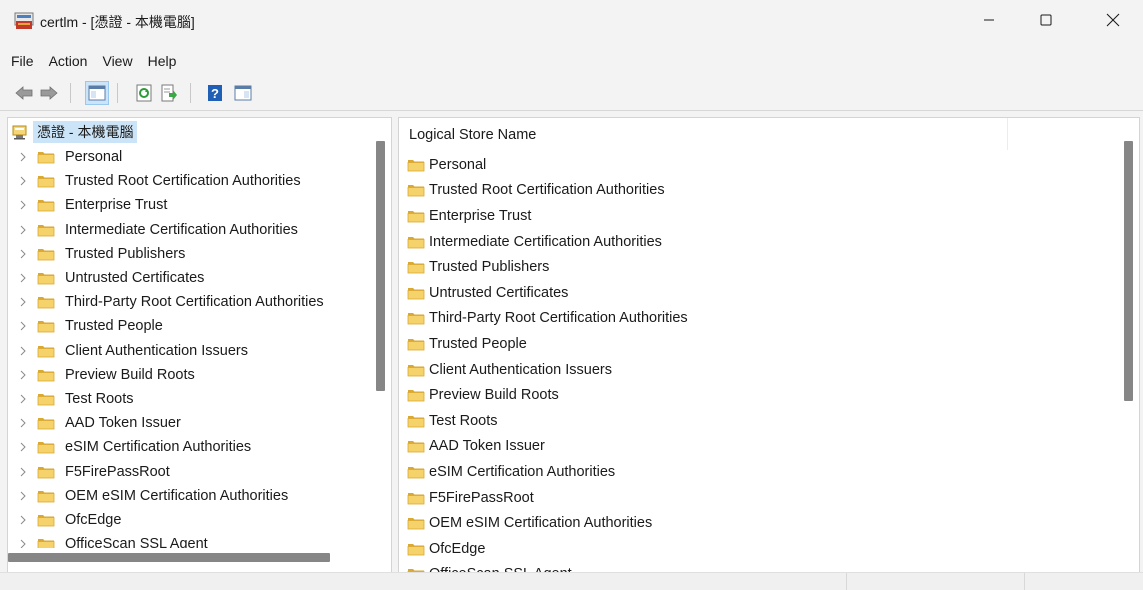  Describe the element at coordinates (190, 423) in the screenshot. I see `tree-item: AAD Token Issuer` at that location.